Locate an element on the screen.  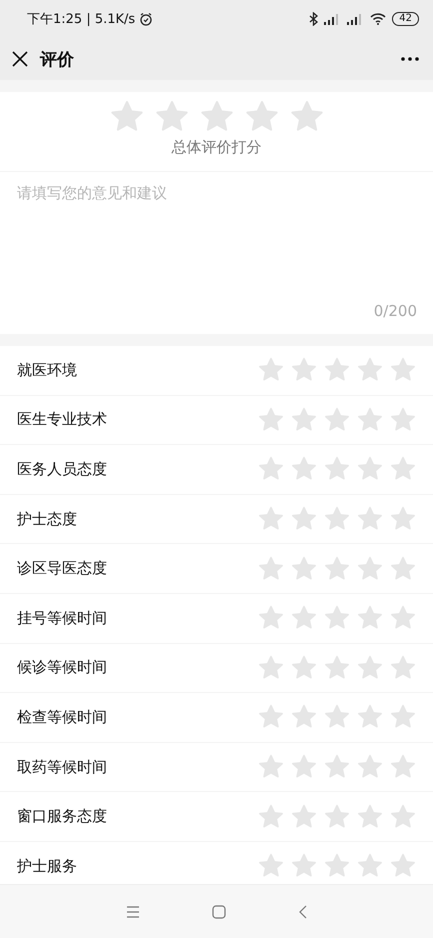
rating-label: 候诊等候时间 is located at coordinates (62, 668).